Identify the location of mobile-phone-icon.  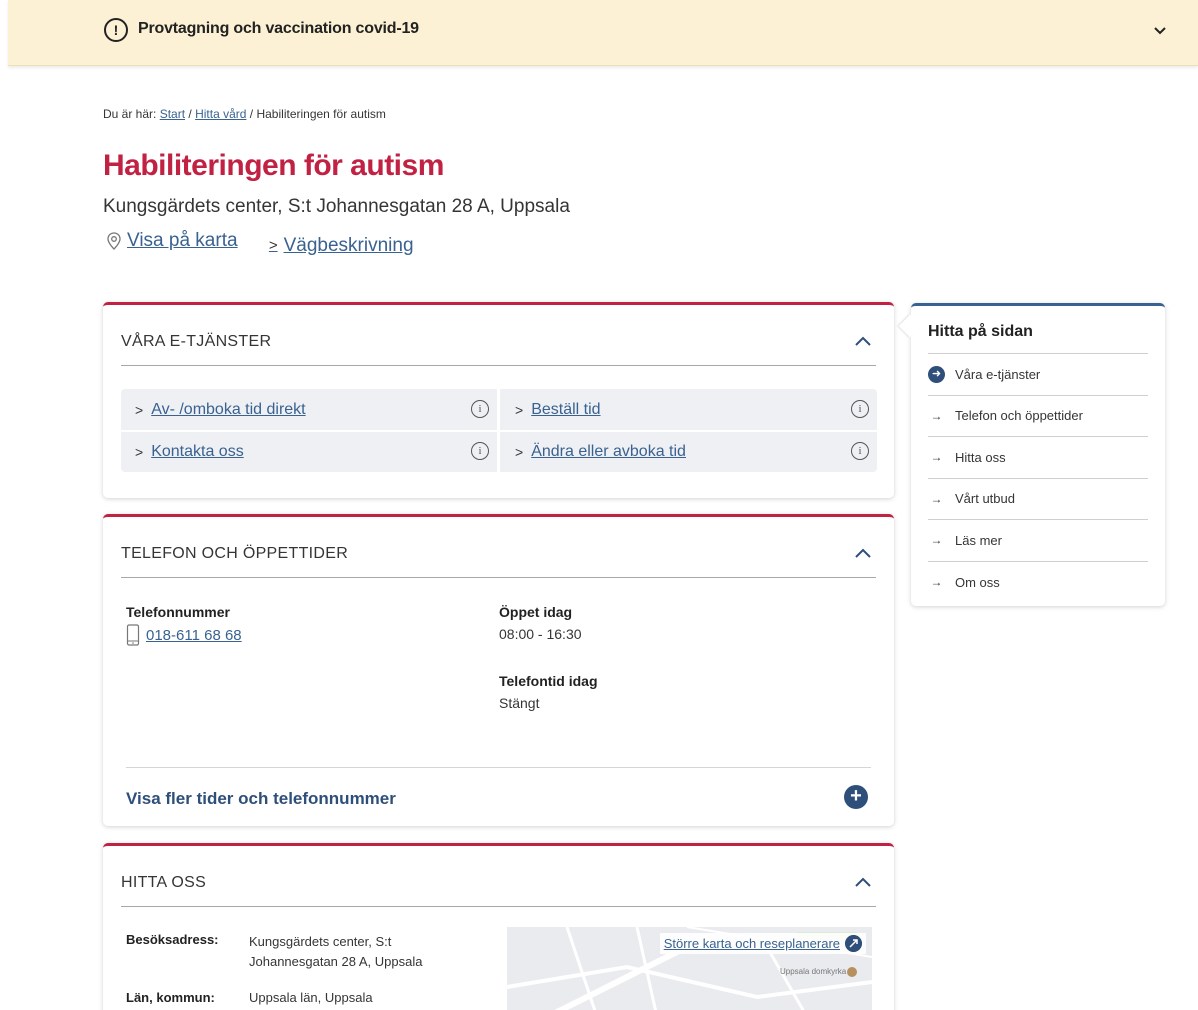
(133, 635).